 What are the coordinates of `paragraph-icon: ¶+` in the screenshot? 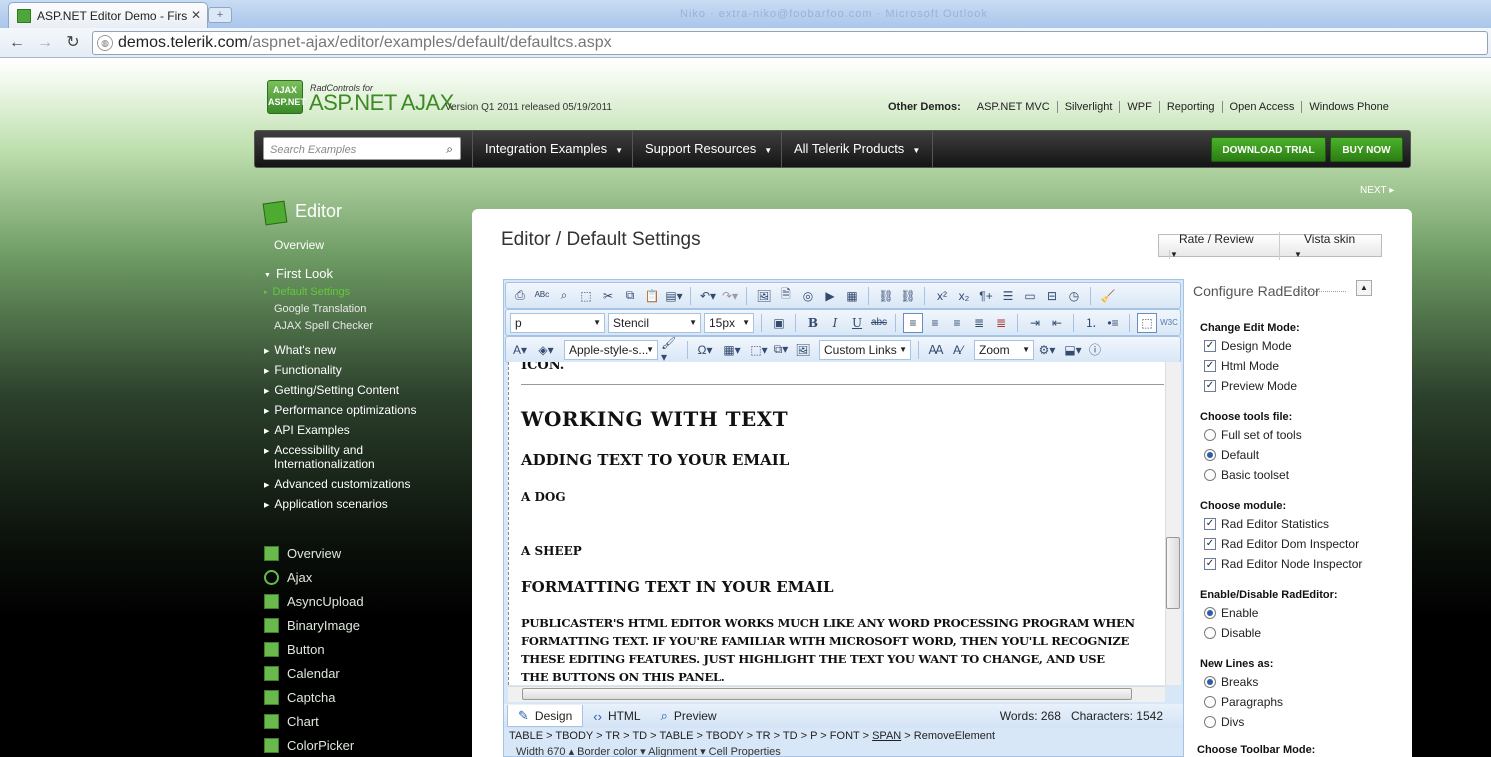 It's located at (986, 296).